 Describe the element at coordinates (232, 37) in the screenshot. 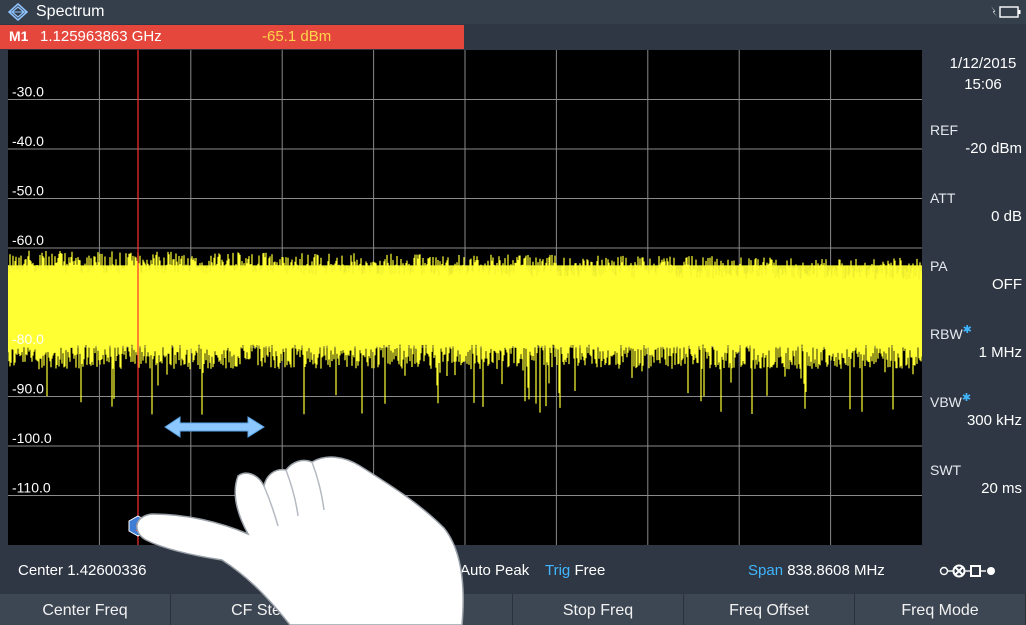

I see `marker-readout-bar: M1 1.125963863 GHz -65.1 dBm` at that location.